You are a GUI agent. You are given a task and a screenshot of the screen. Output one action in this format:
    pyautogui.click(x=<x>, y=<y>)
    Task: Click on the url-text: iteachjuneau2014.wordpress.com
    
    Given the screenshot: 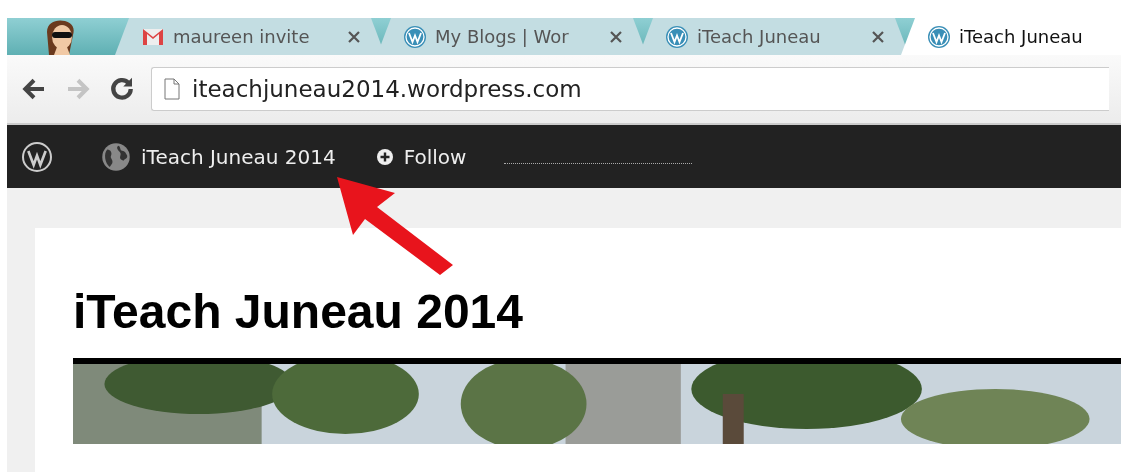 What is the action you would take?
    pyautogui.click(x=387, y=89)
    